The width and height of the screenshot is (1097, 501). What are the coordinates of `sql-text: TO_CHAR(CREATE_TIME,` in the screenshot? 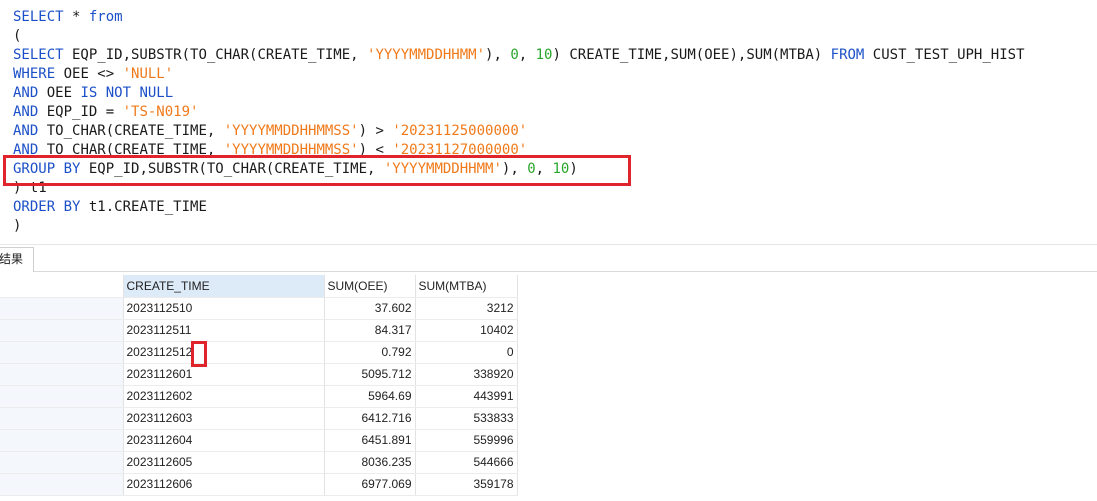 It's located at (131, 131).